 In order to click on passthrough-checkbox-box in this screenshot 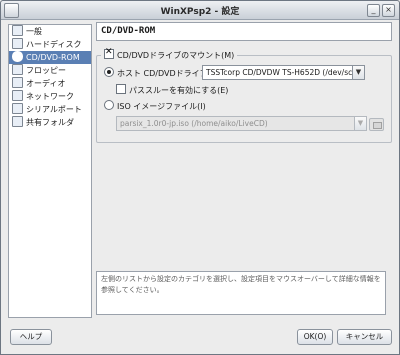, I will do `click(121, 89)`.